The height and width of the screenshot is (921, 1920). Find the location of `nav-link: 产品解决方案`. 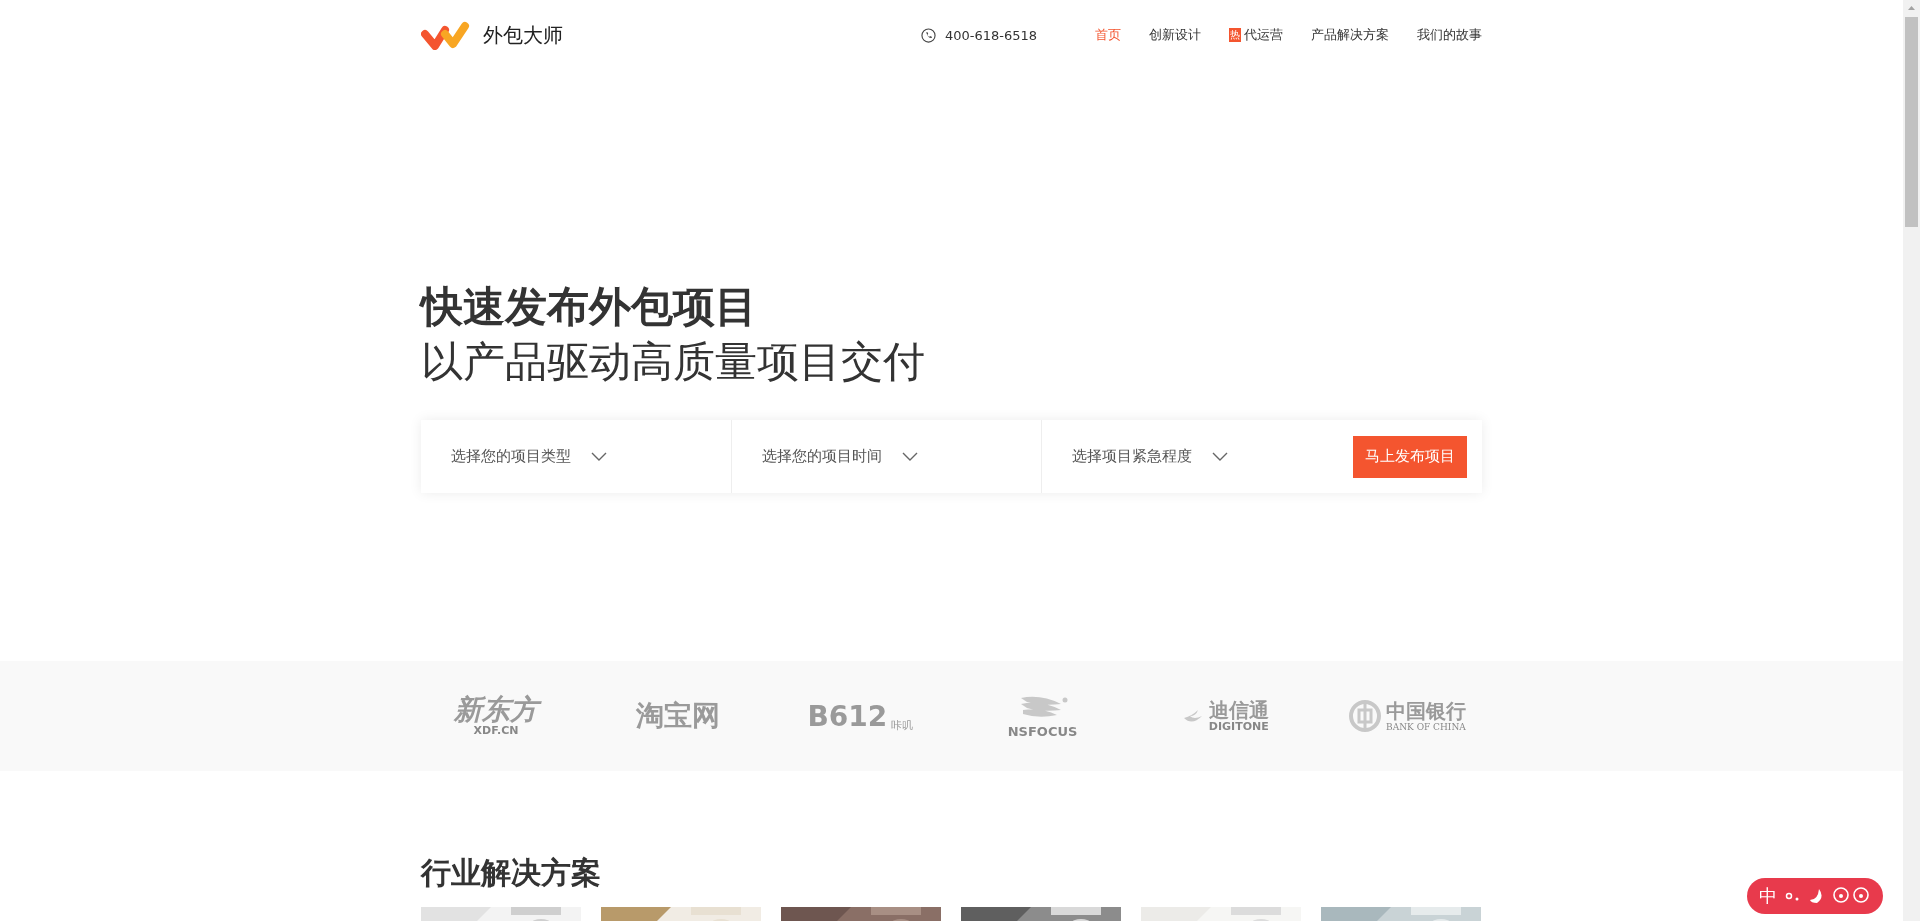

nav-link: 产品解决方案 is located at coordinates (1350, 35).